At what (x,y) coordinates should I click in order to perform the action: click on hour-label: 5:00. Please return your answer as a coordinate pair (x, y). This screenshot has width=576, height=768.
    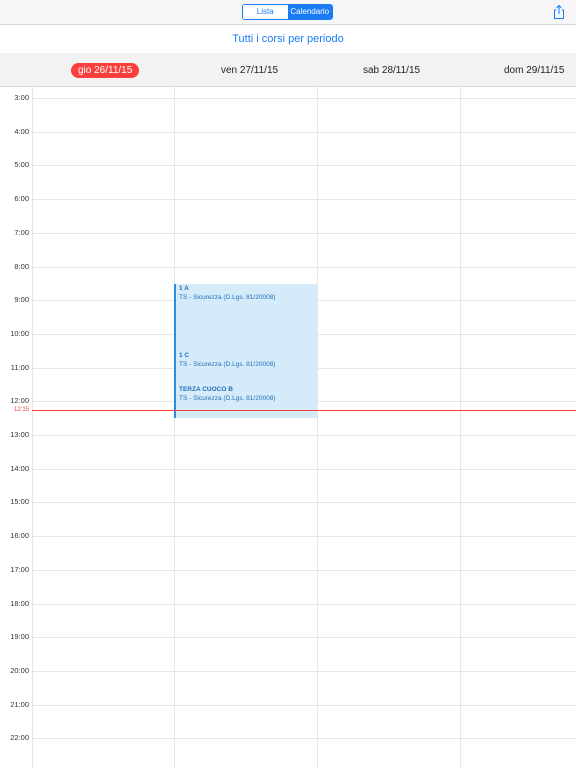
    Looking at the image, I should click on (21, 164).